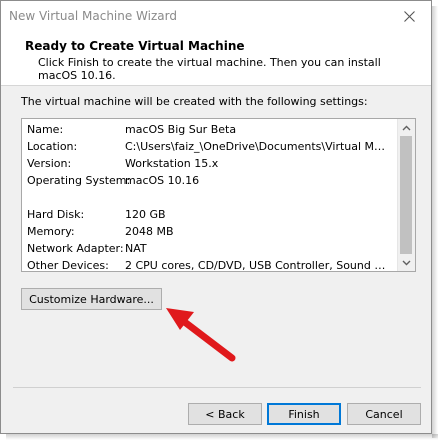 The width and height of the screenshot is (442, 444). Describe the element at coordinates (222, 437) in the screenshot. I see `window-shadow-bottom` at that location.